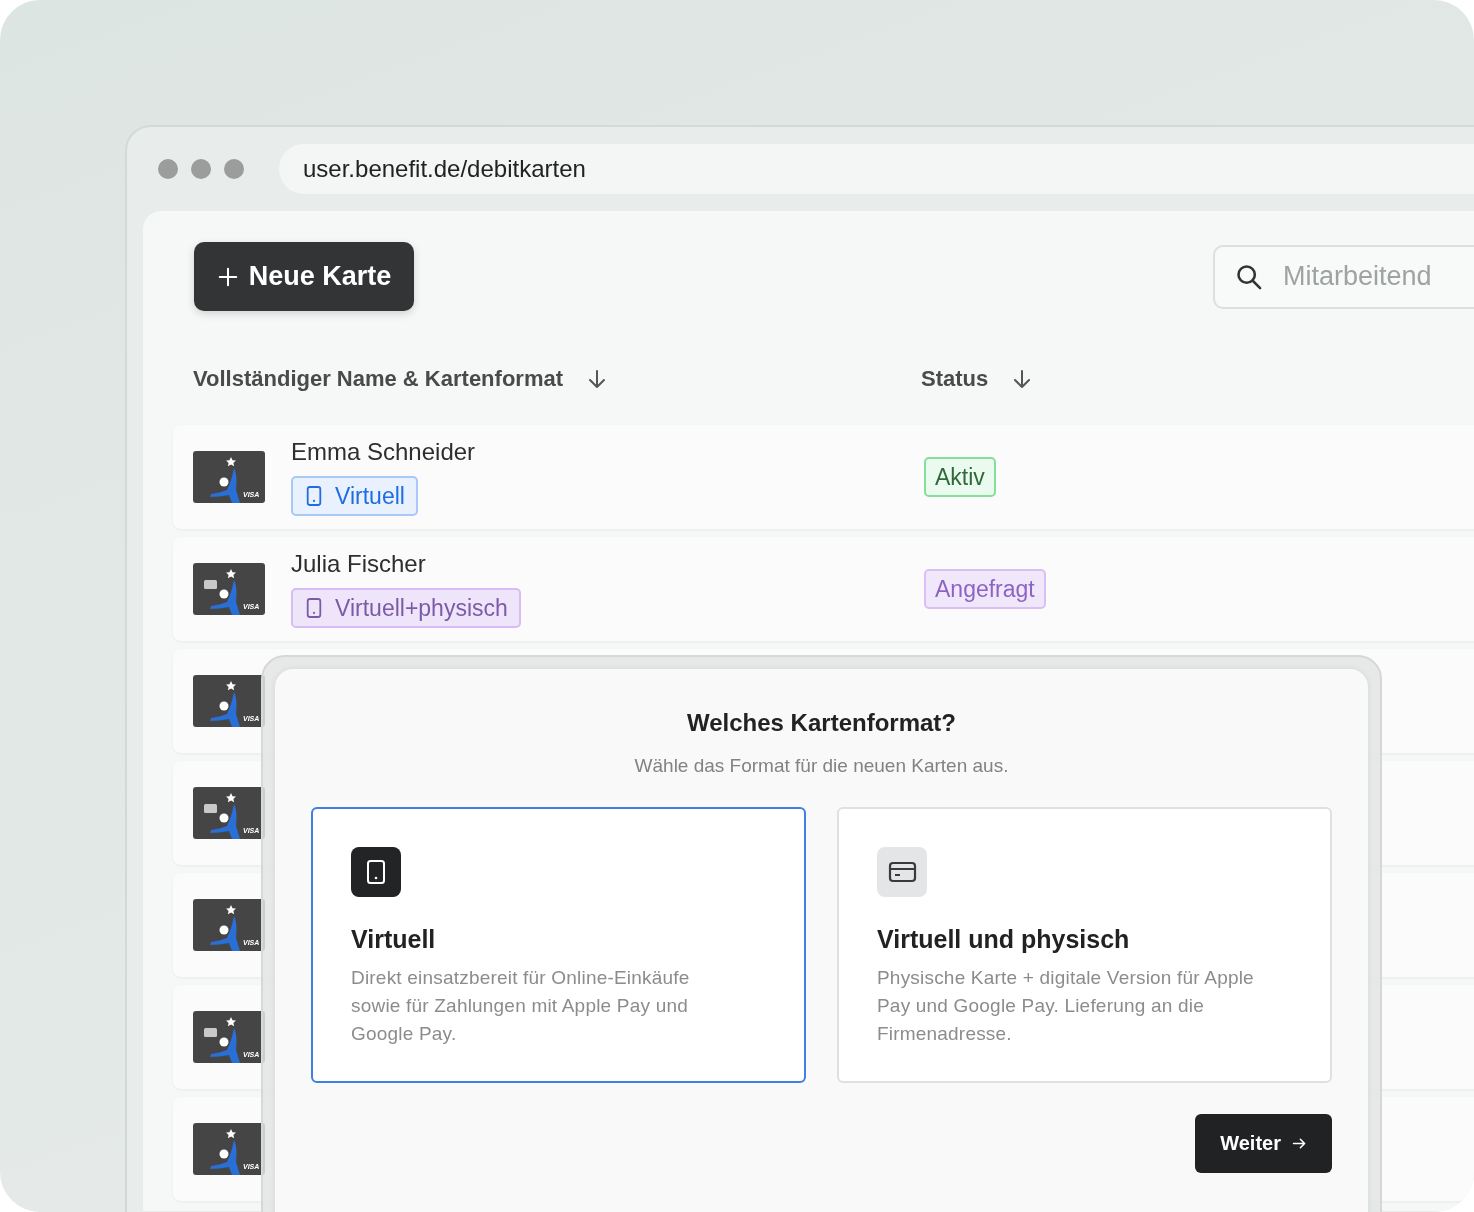 The width and height of the screenshot is (1474, 1212). Describe the element at coordinates (406, 608) in the screenshot. I see `card-format-badge: Virtuell+physisch` at that location.